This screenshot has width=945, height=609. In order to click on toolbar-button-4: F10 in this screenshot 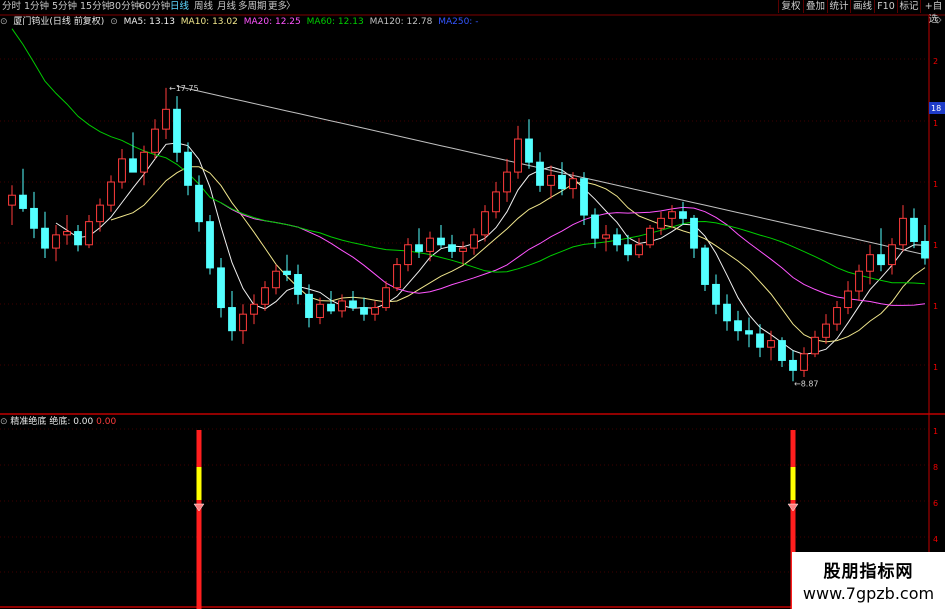, I will do `click(885, 6)`.